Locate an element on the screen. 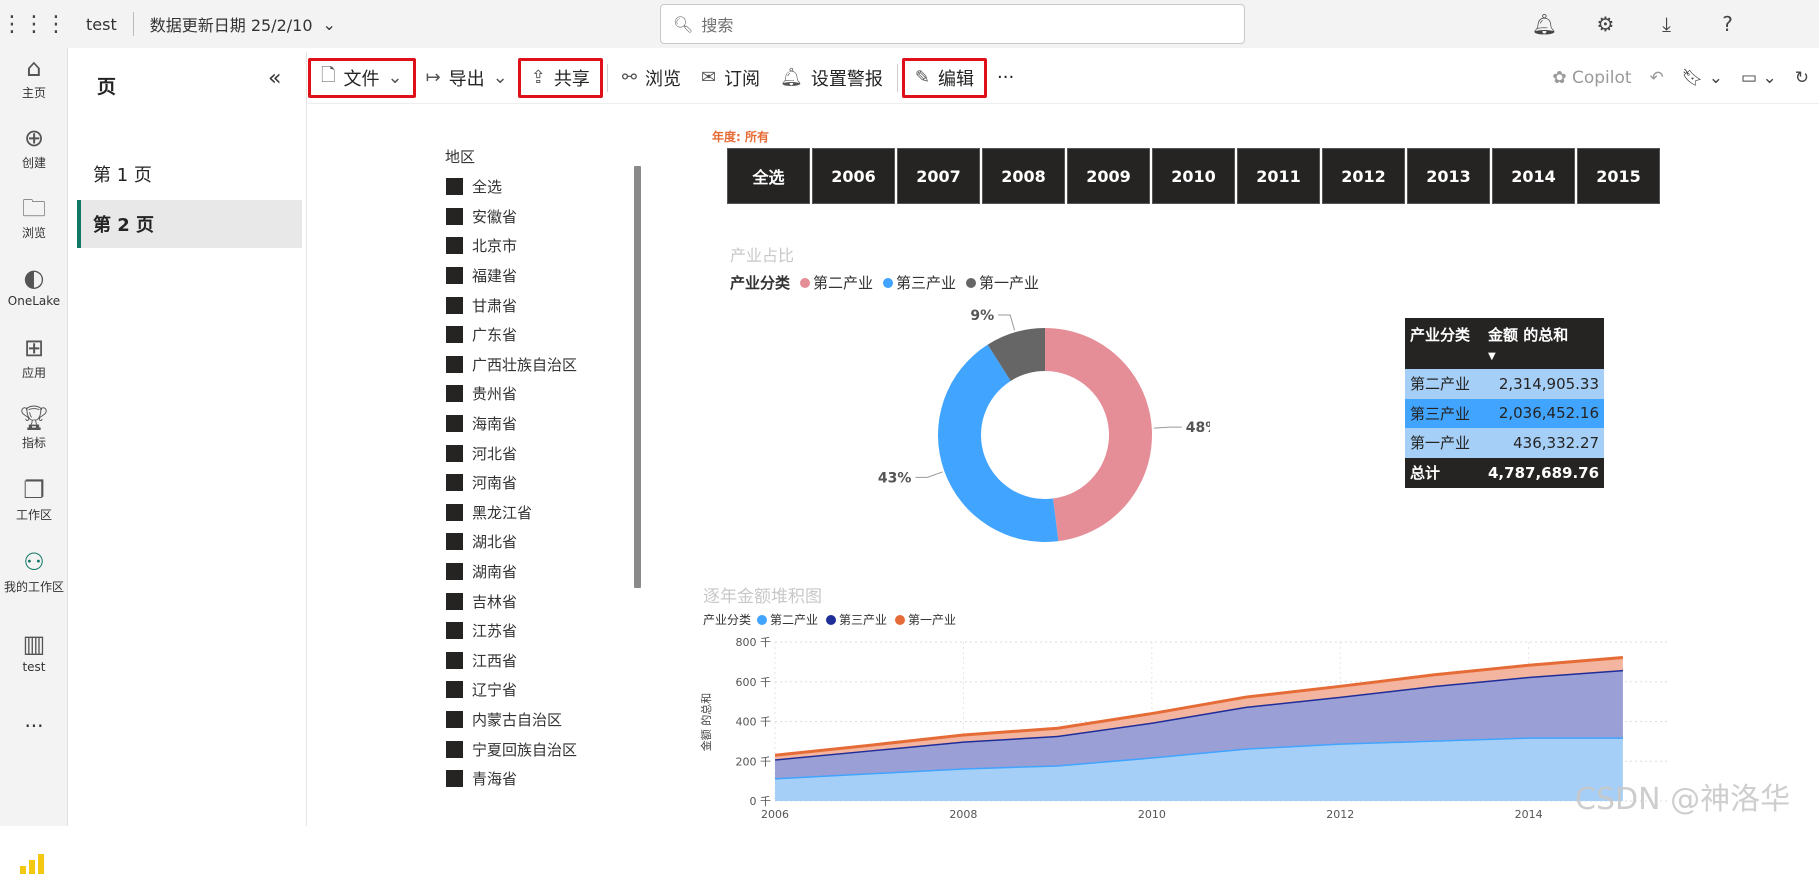  workspace-title: test is located at coordinates (101, 24).